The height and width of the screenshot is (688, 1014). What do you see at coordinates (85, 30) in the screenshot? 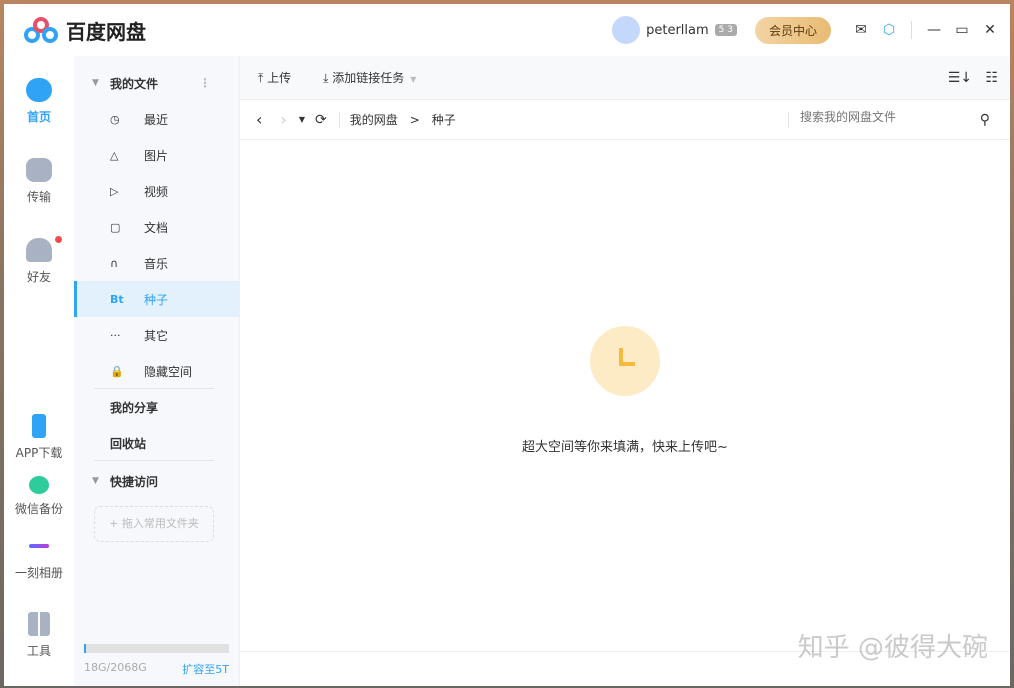
I see `app-logo: 百度网盘` at bounding box center [85, 30].